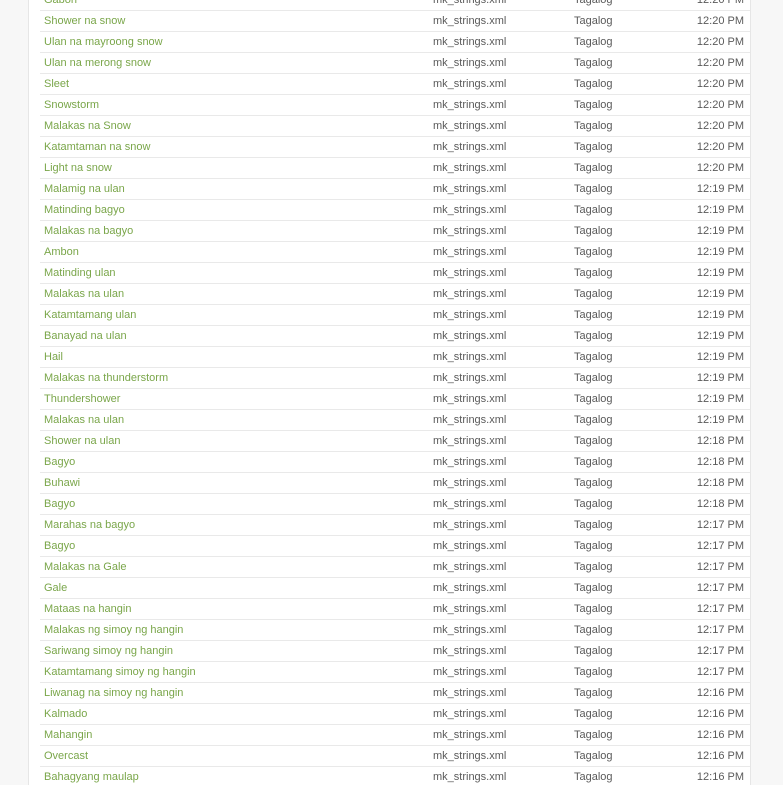 This screenshot has width=783, height=785. What do you see at coordinates (62, 483) in the screenshot?
I see `string-link: Buhawi` at bounding box center [62, 483].